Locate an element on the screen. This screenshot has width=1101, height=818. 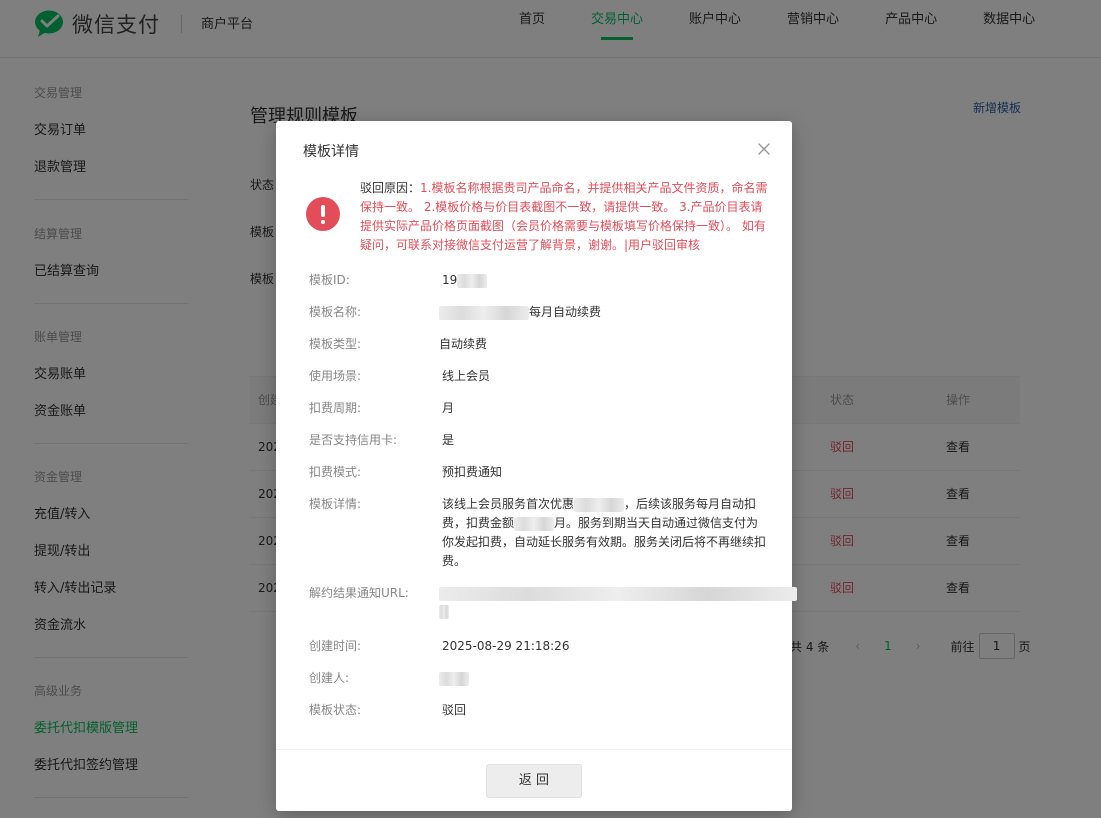
field-value: 预扣费通知 is located at coordinates (472, 472).